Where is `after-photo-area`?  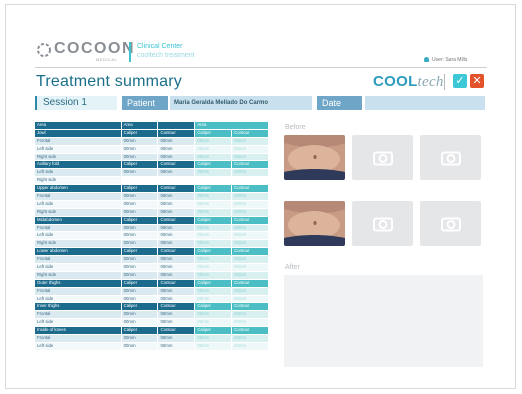 after-photo-area is located at coordinates (383, 321).